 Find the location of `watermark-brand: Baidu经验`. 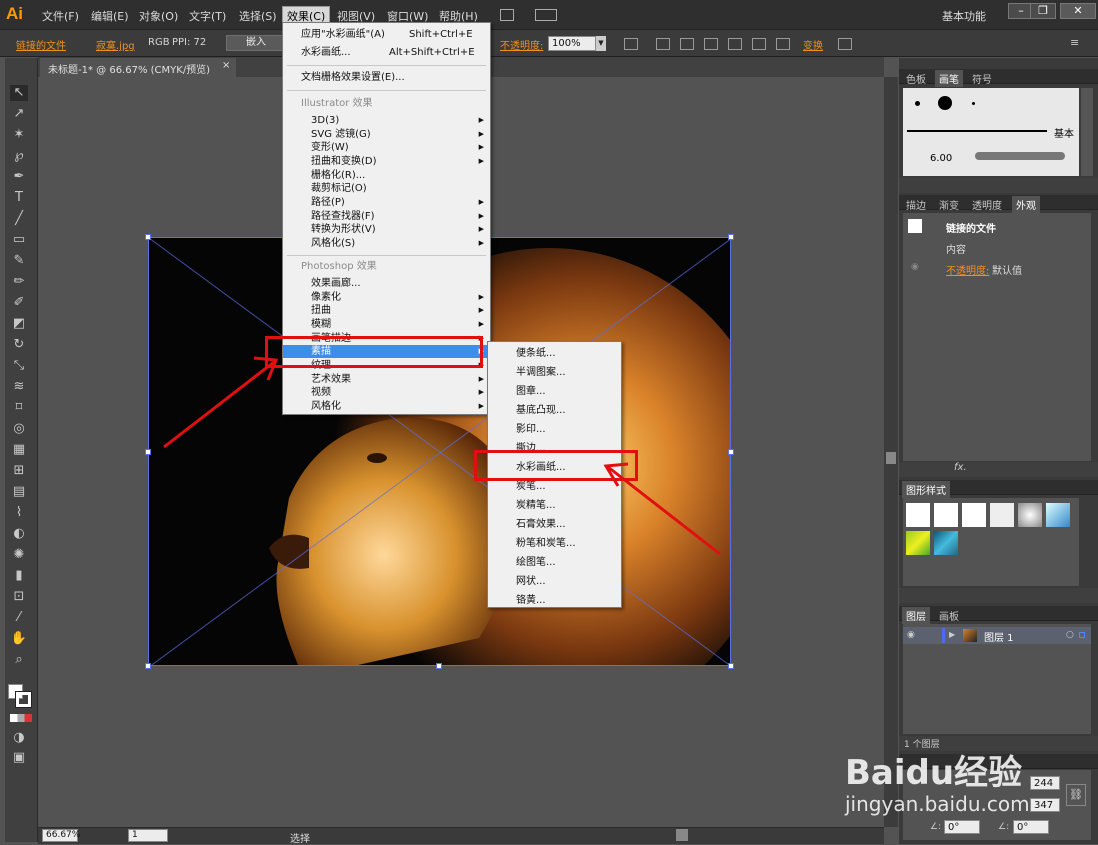

watermark-brand: Baidu经验 is located at coordinates (934, 773).